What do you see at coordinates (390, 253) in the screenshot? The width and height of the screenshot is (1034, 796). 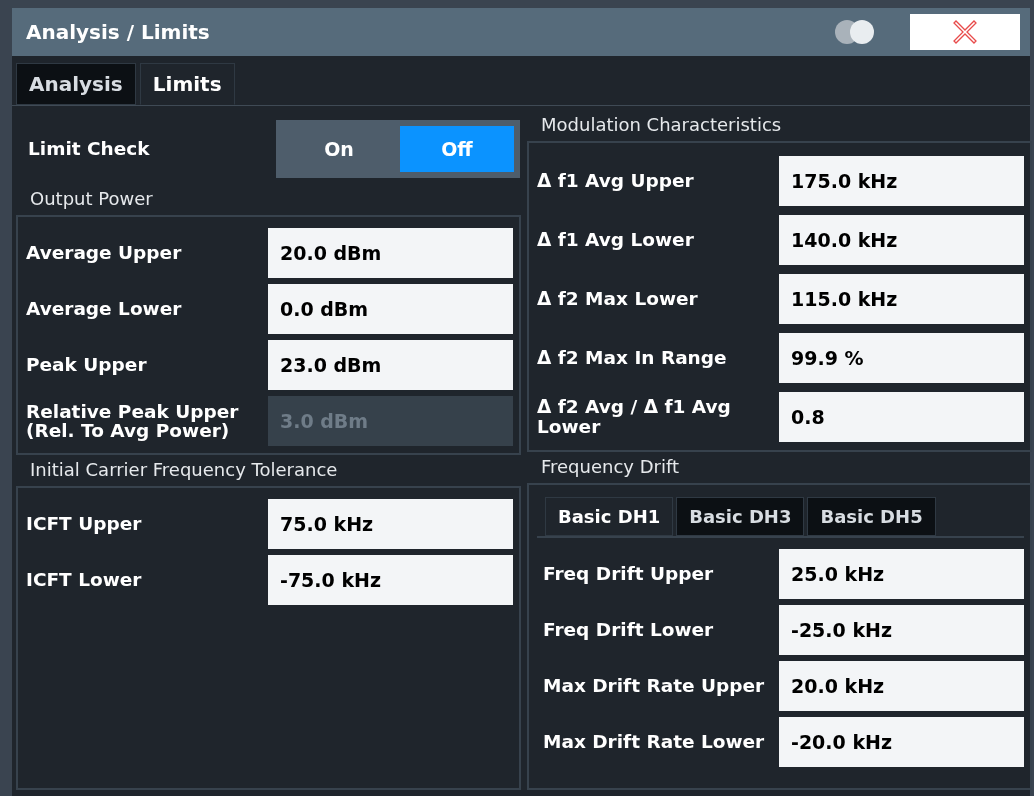 I see `input-field: 20.0 dBm` at bounding box center [390, 253].